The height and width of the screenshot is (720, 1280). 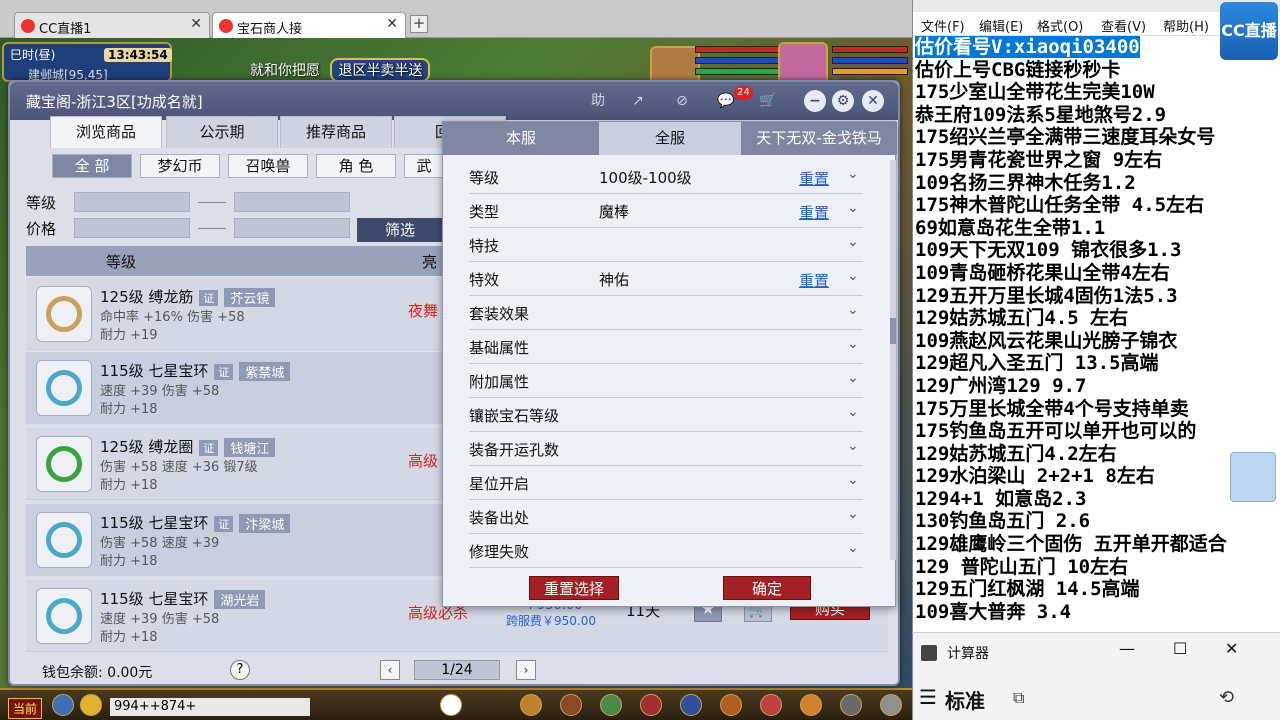 I want to click on level-min-input, so click(x=132, y=202).